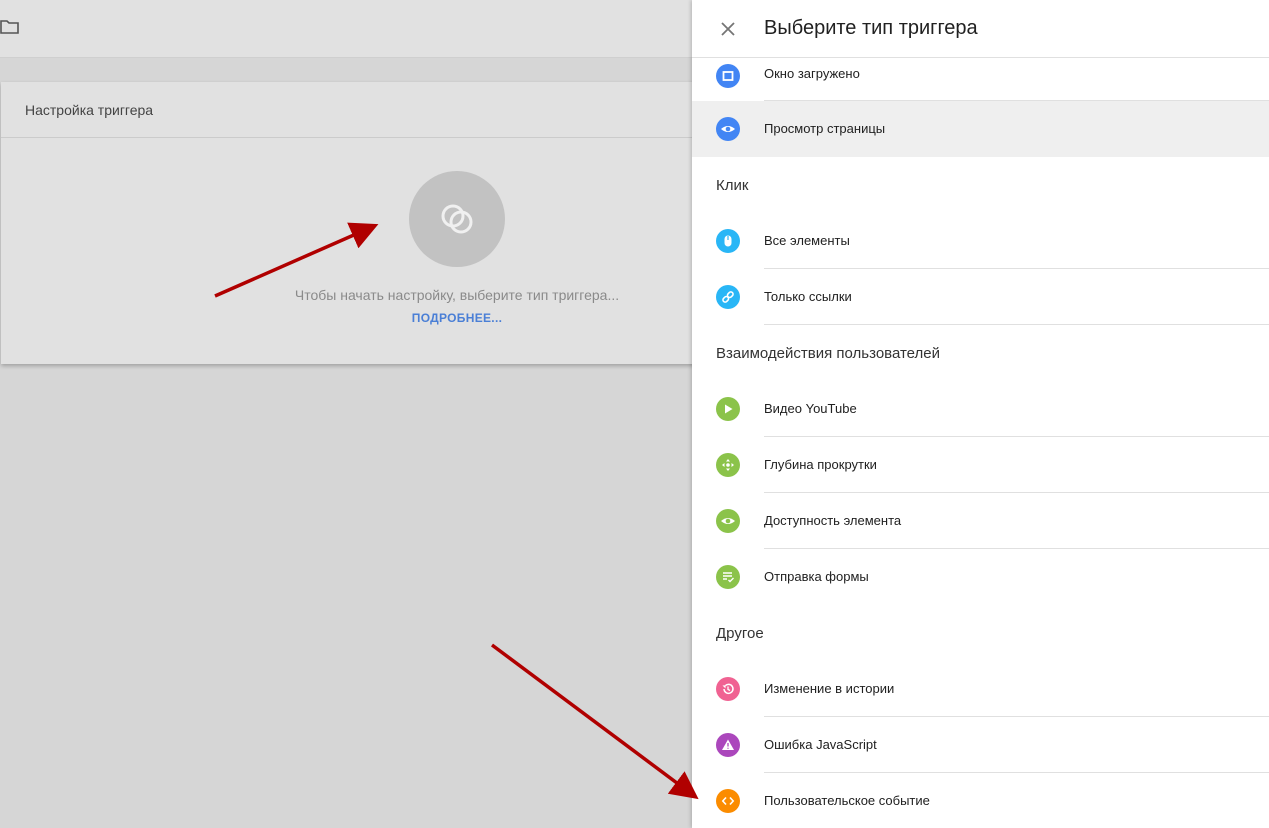  I want to click on trigger-window-loaded: Окно загружено, so click(980, 79).